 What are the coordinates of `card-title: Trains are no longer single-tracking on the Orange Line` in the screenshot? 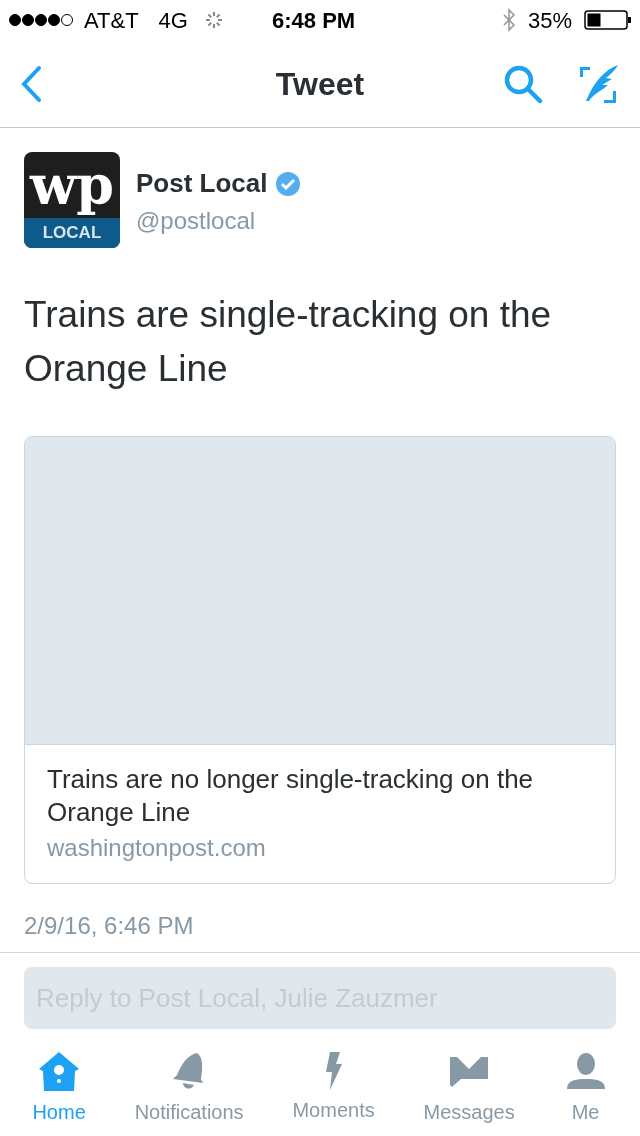 It's located at (291, 796).